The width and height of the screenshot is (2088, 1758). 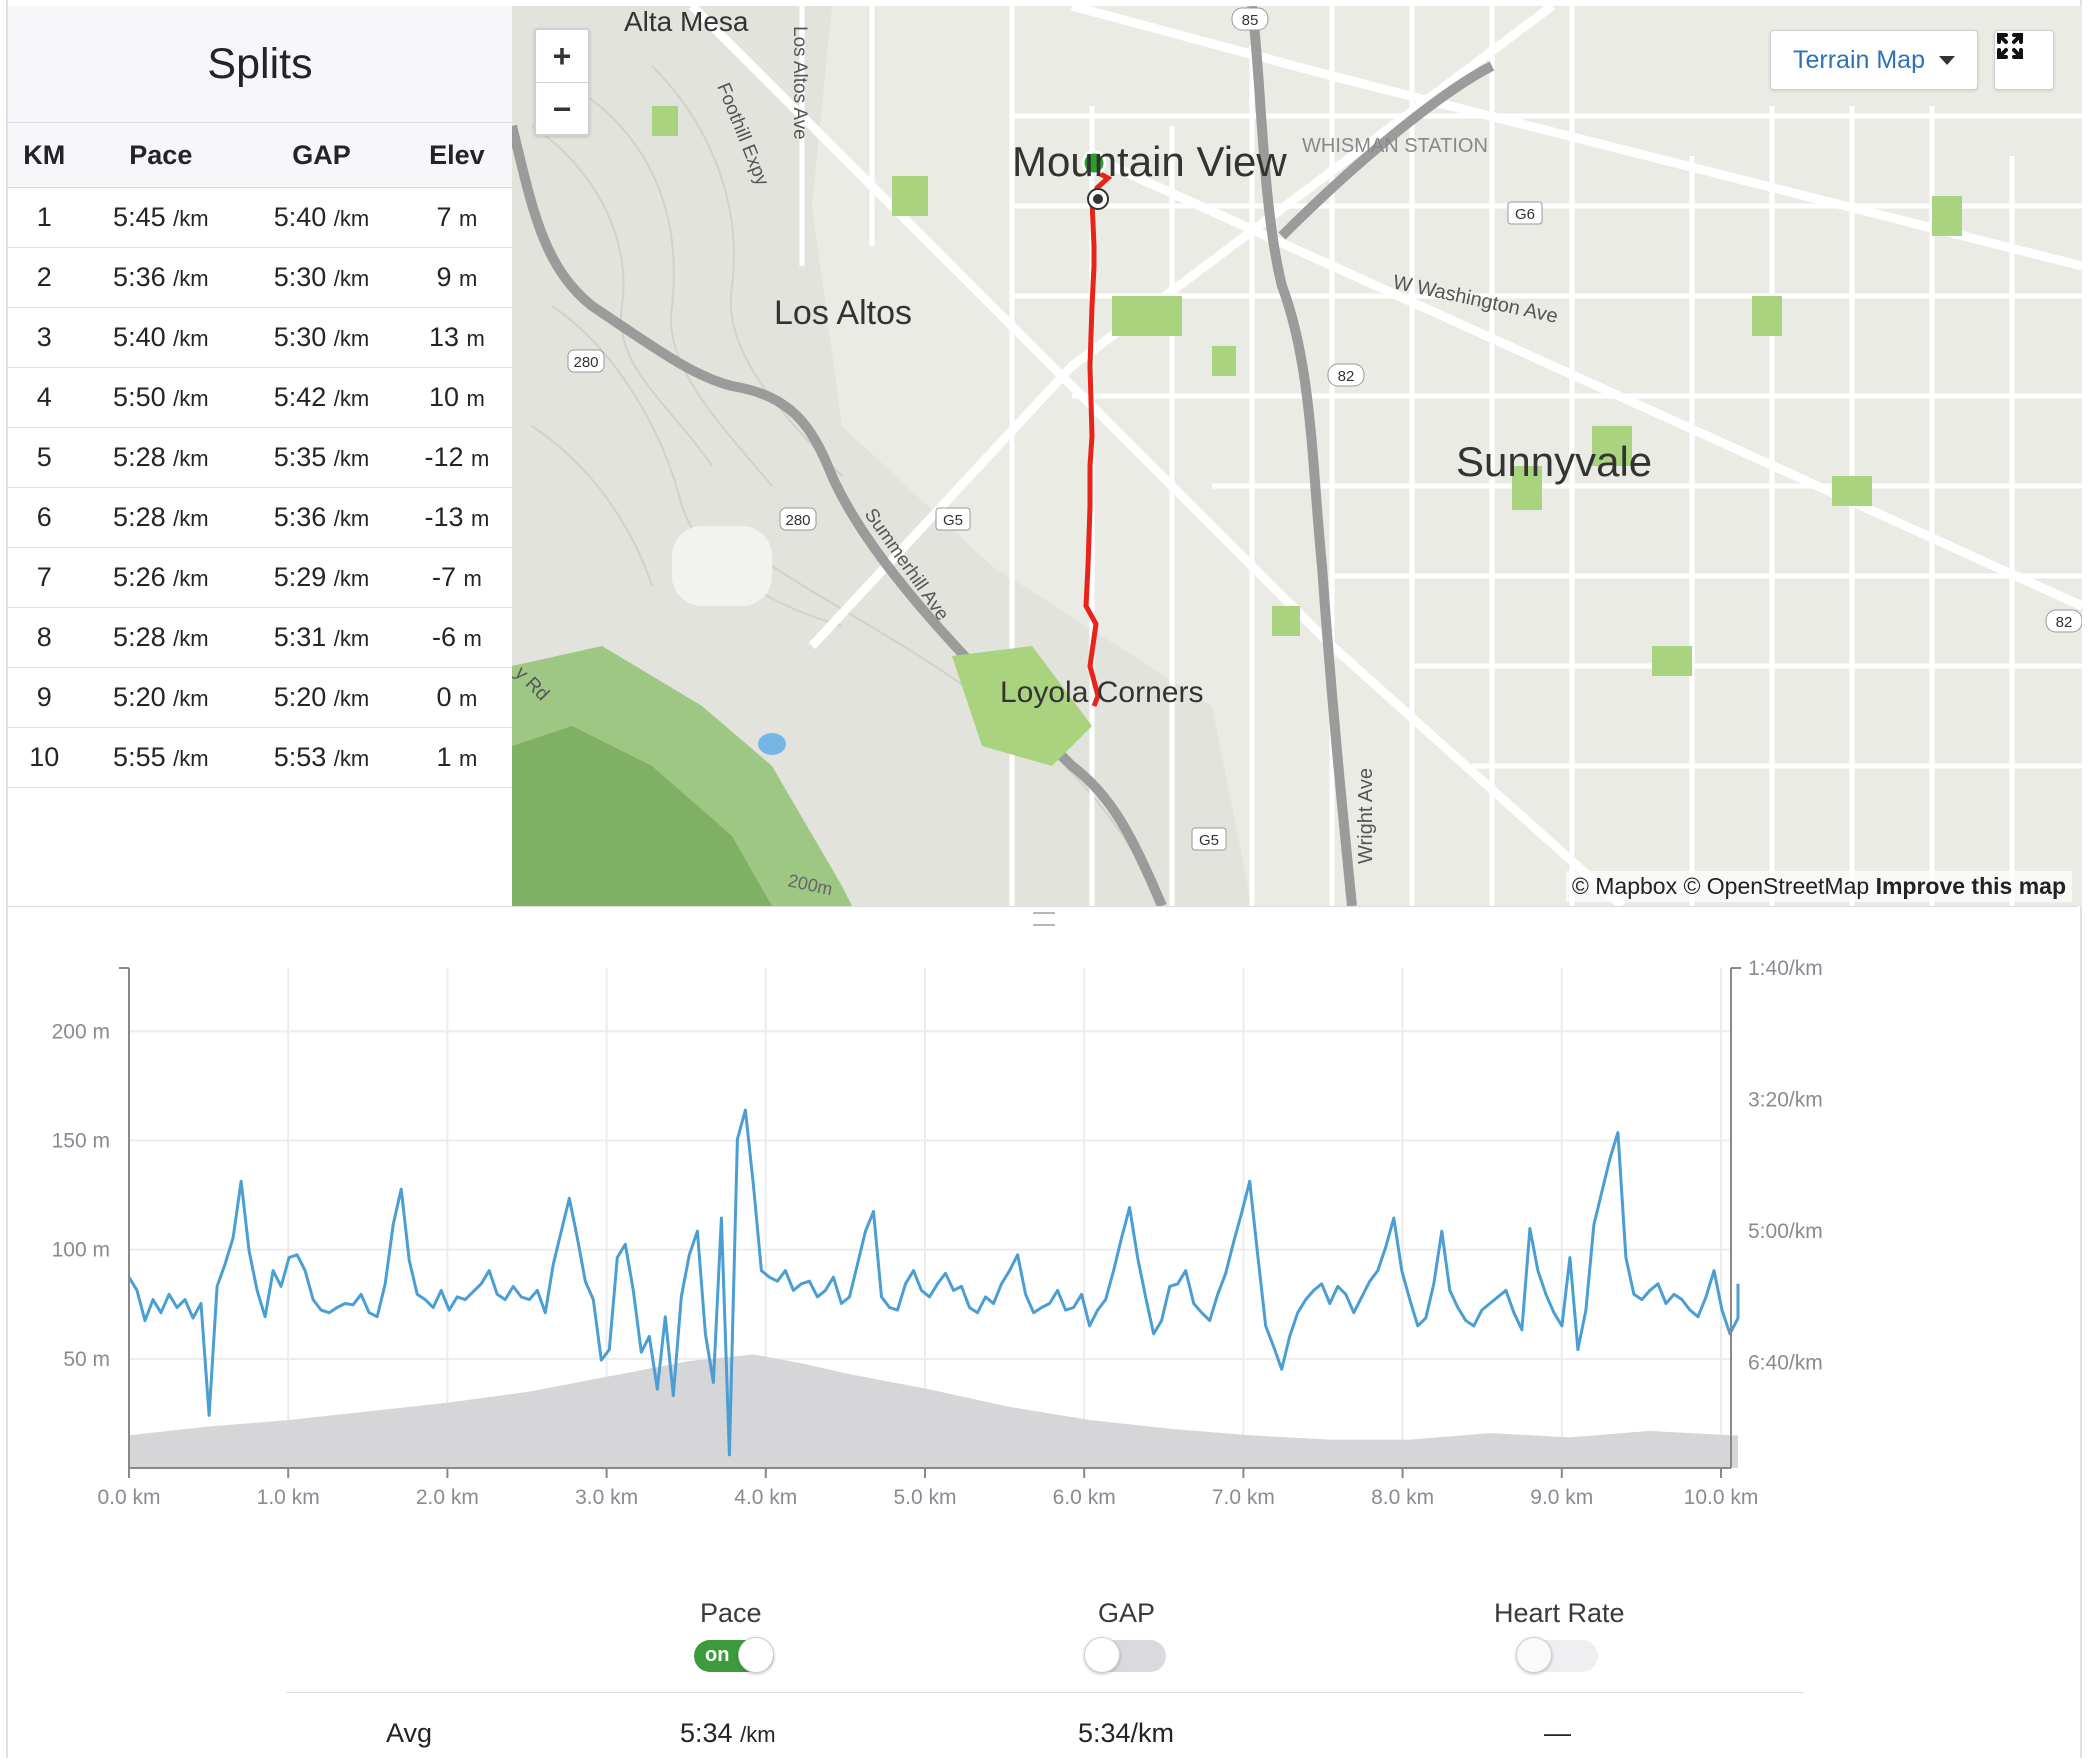 What do you see at coordinates (1785, 968) in the screenshot?
I see `y-right-tick-label: 1:40/km` at bounding box center [1785, 968].